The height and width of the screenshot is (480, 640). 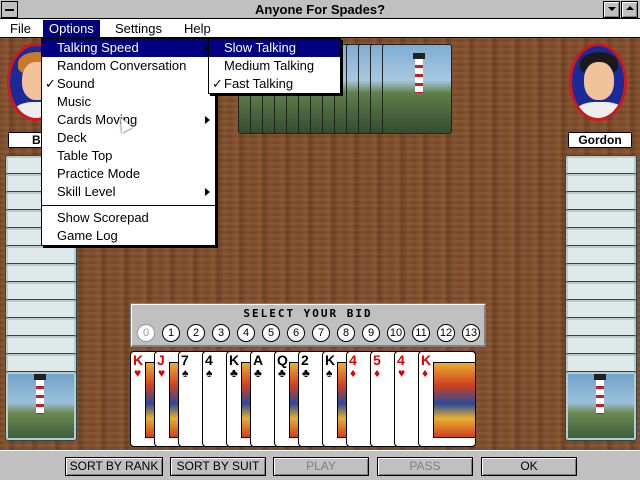 What do you see at coordinates (321, 333) in the screenshot?
I see `bid-button-7: 7` at bounding box center [321, 333].